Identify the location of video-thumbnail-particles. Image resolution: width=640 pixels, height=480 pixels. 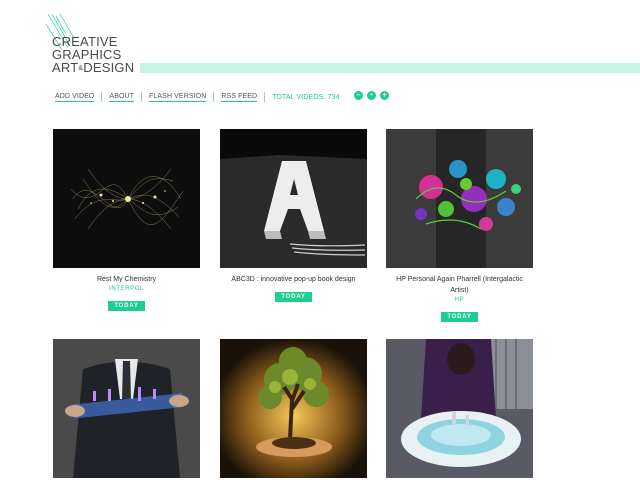
(126, 198).